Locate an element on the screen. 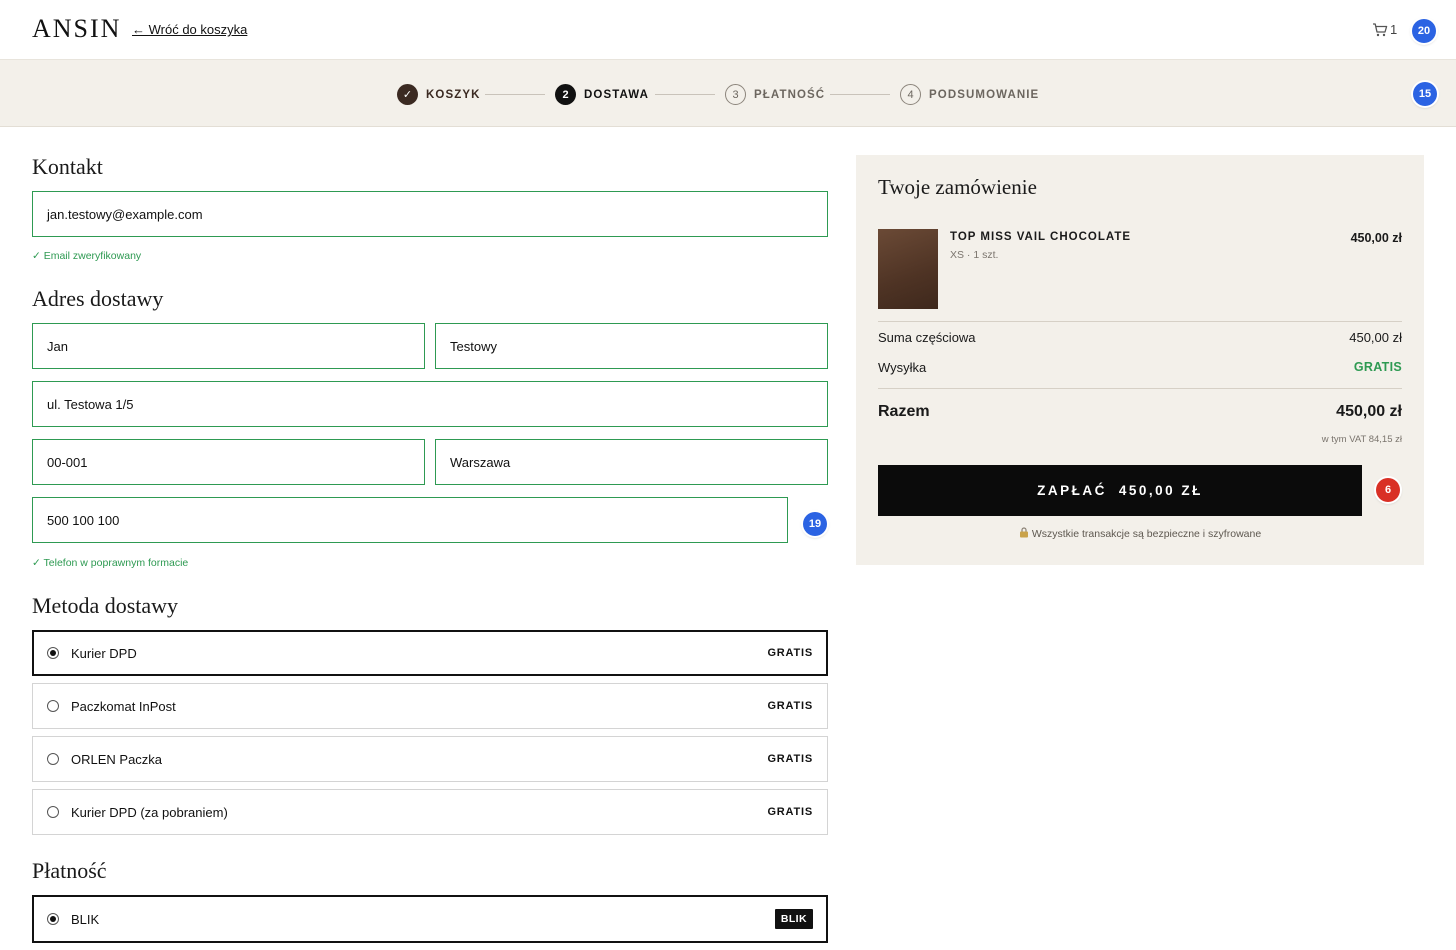  pay-button: ZAPŁAĆ 450,00 ZŁ is located at coordinates (1120, 490).